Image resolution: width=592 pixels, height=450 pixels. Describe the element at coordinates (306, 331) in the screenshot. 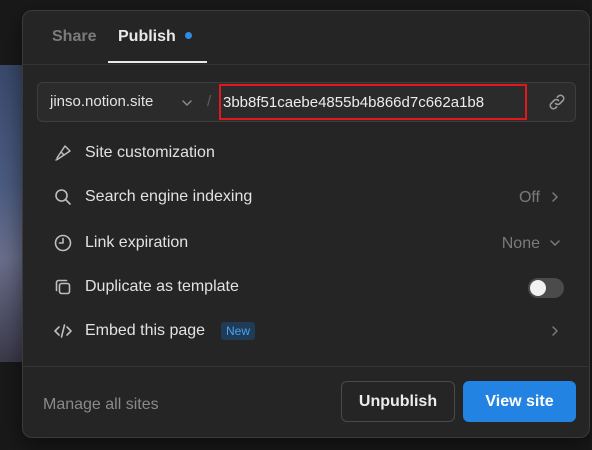

I see `option-embed-this-page: Embed this page New` at that location.